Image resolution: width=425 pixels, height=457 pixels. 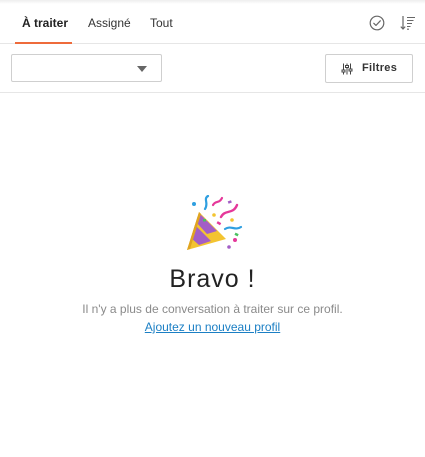 What do you see at coordinates (86, 68) in the screenshot?
I see `profile-select` at bounding box center [86, 68].